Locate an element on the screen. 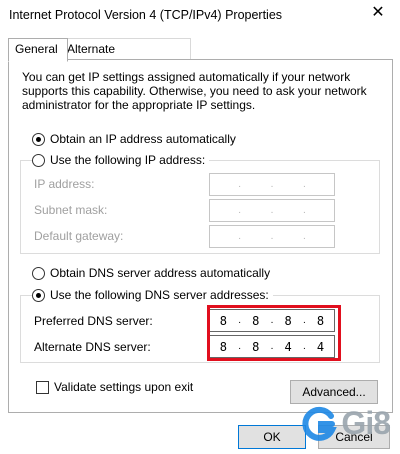 The width and height of the screenshot is (400, 454). tab-general: General is located at coordinates (38, 50).